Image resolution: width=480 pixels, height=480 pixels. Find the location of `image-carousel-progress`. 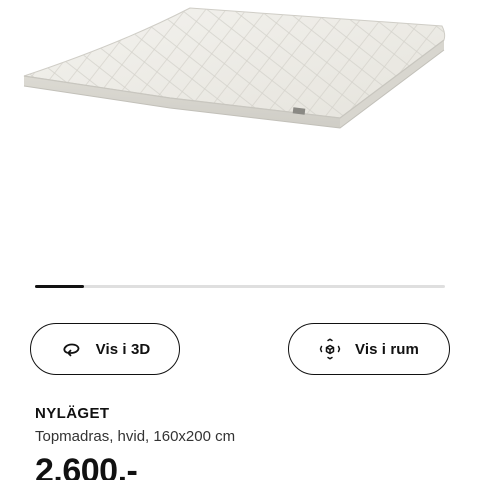

image-carousel-progress is located at coordinates (240, 286).